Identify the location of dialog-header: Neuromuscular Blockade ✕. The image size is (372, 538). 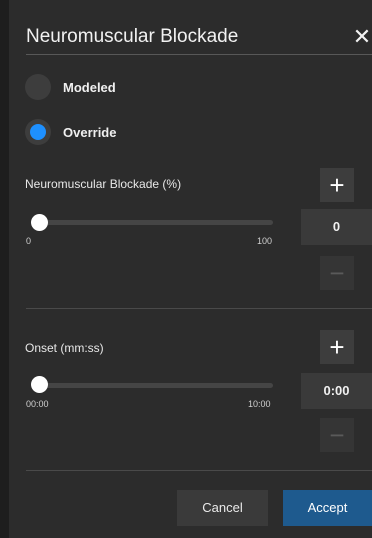
(199, 39).